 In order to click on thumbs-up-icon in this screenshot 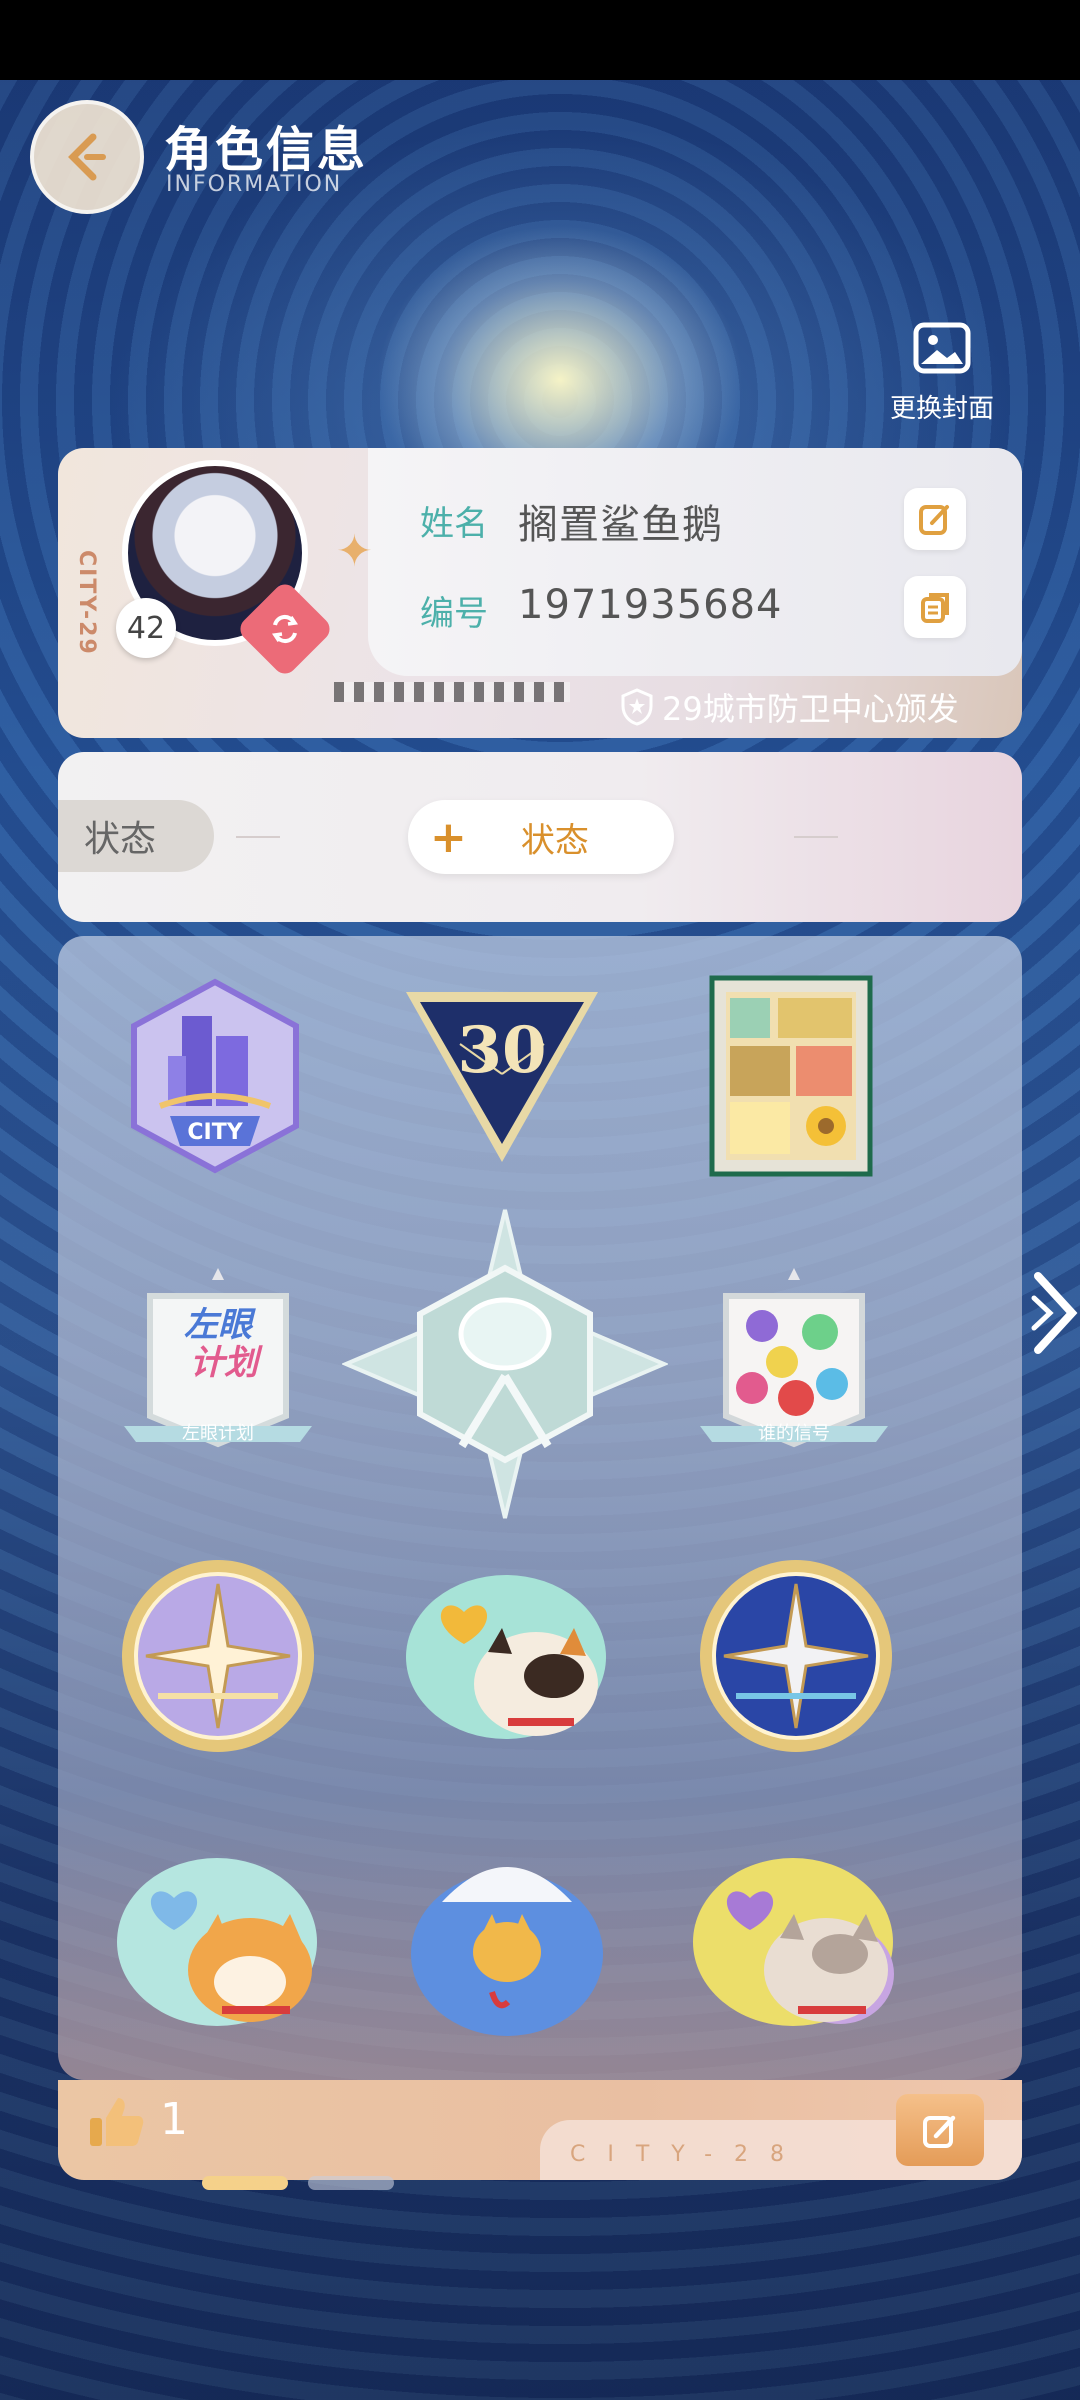, I will do `click(116, 2122)`.